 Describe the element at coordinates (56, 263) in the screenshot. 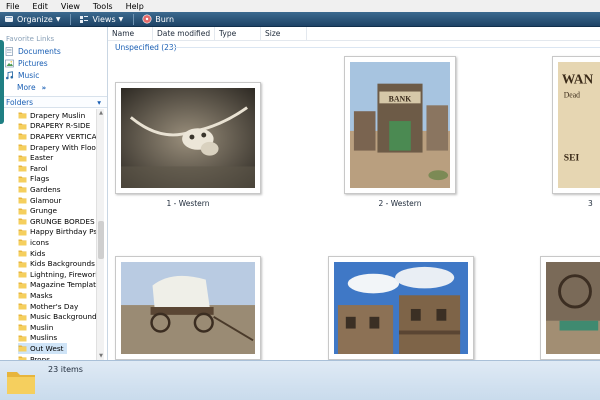

I see `folder-item: Kids Backgrounds` at that location.